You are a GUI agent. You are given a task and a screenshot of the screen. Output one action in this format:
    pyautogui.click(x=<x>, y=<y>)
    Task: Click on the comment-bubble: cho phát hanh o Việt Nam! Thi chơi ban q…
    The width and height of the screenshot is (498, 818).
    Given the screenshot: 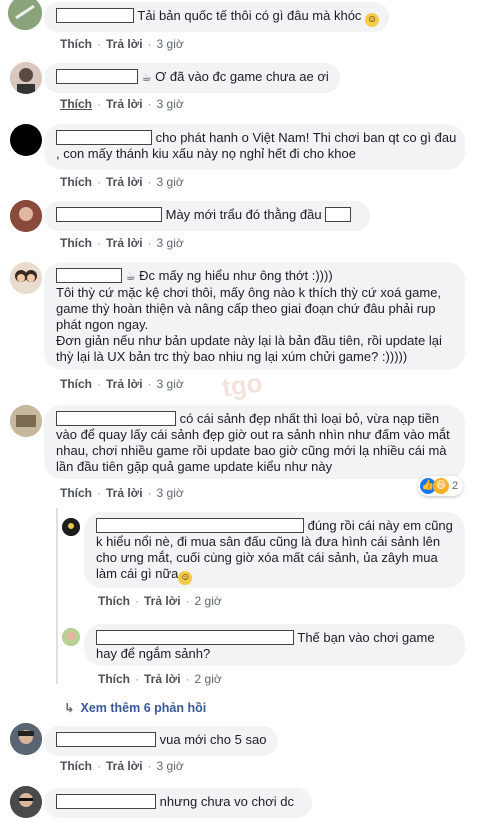 What is the action you would take?
    pyautogui.click(x=254, y=147)
    